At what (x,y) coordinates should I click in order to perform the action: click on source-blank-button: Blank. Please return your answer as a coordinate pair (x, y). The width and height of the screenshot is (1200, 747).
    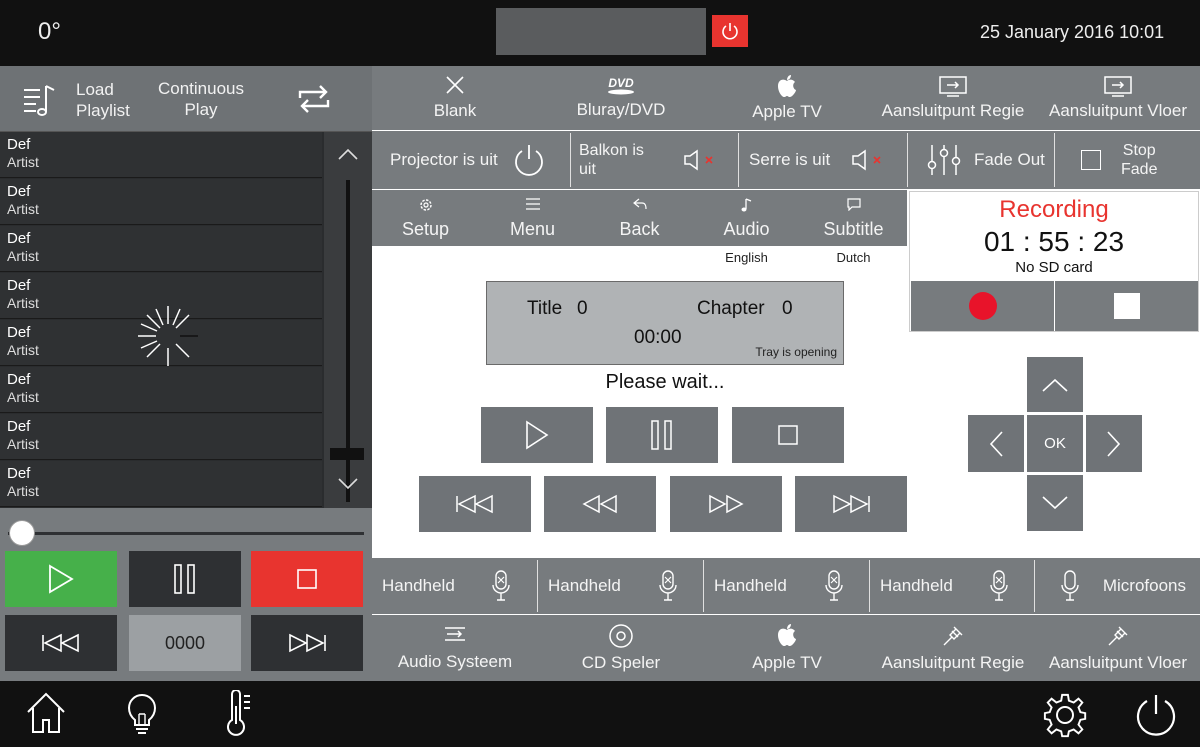
    Looking at the image, I should click on (455, 98).